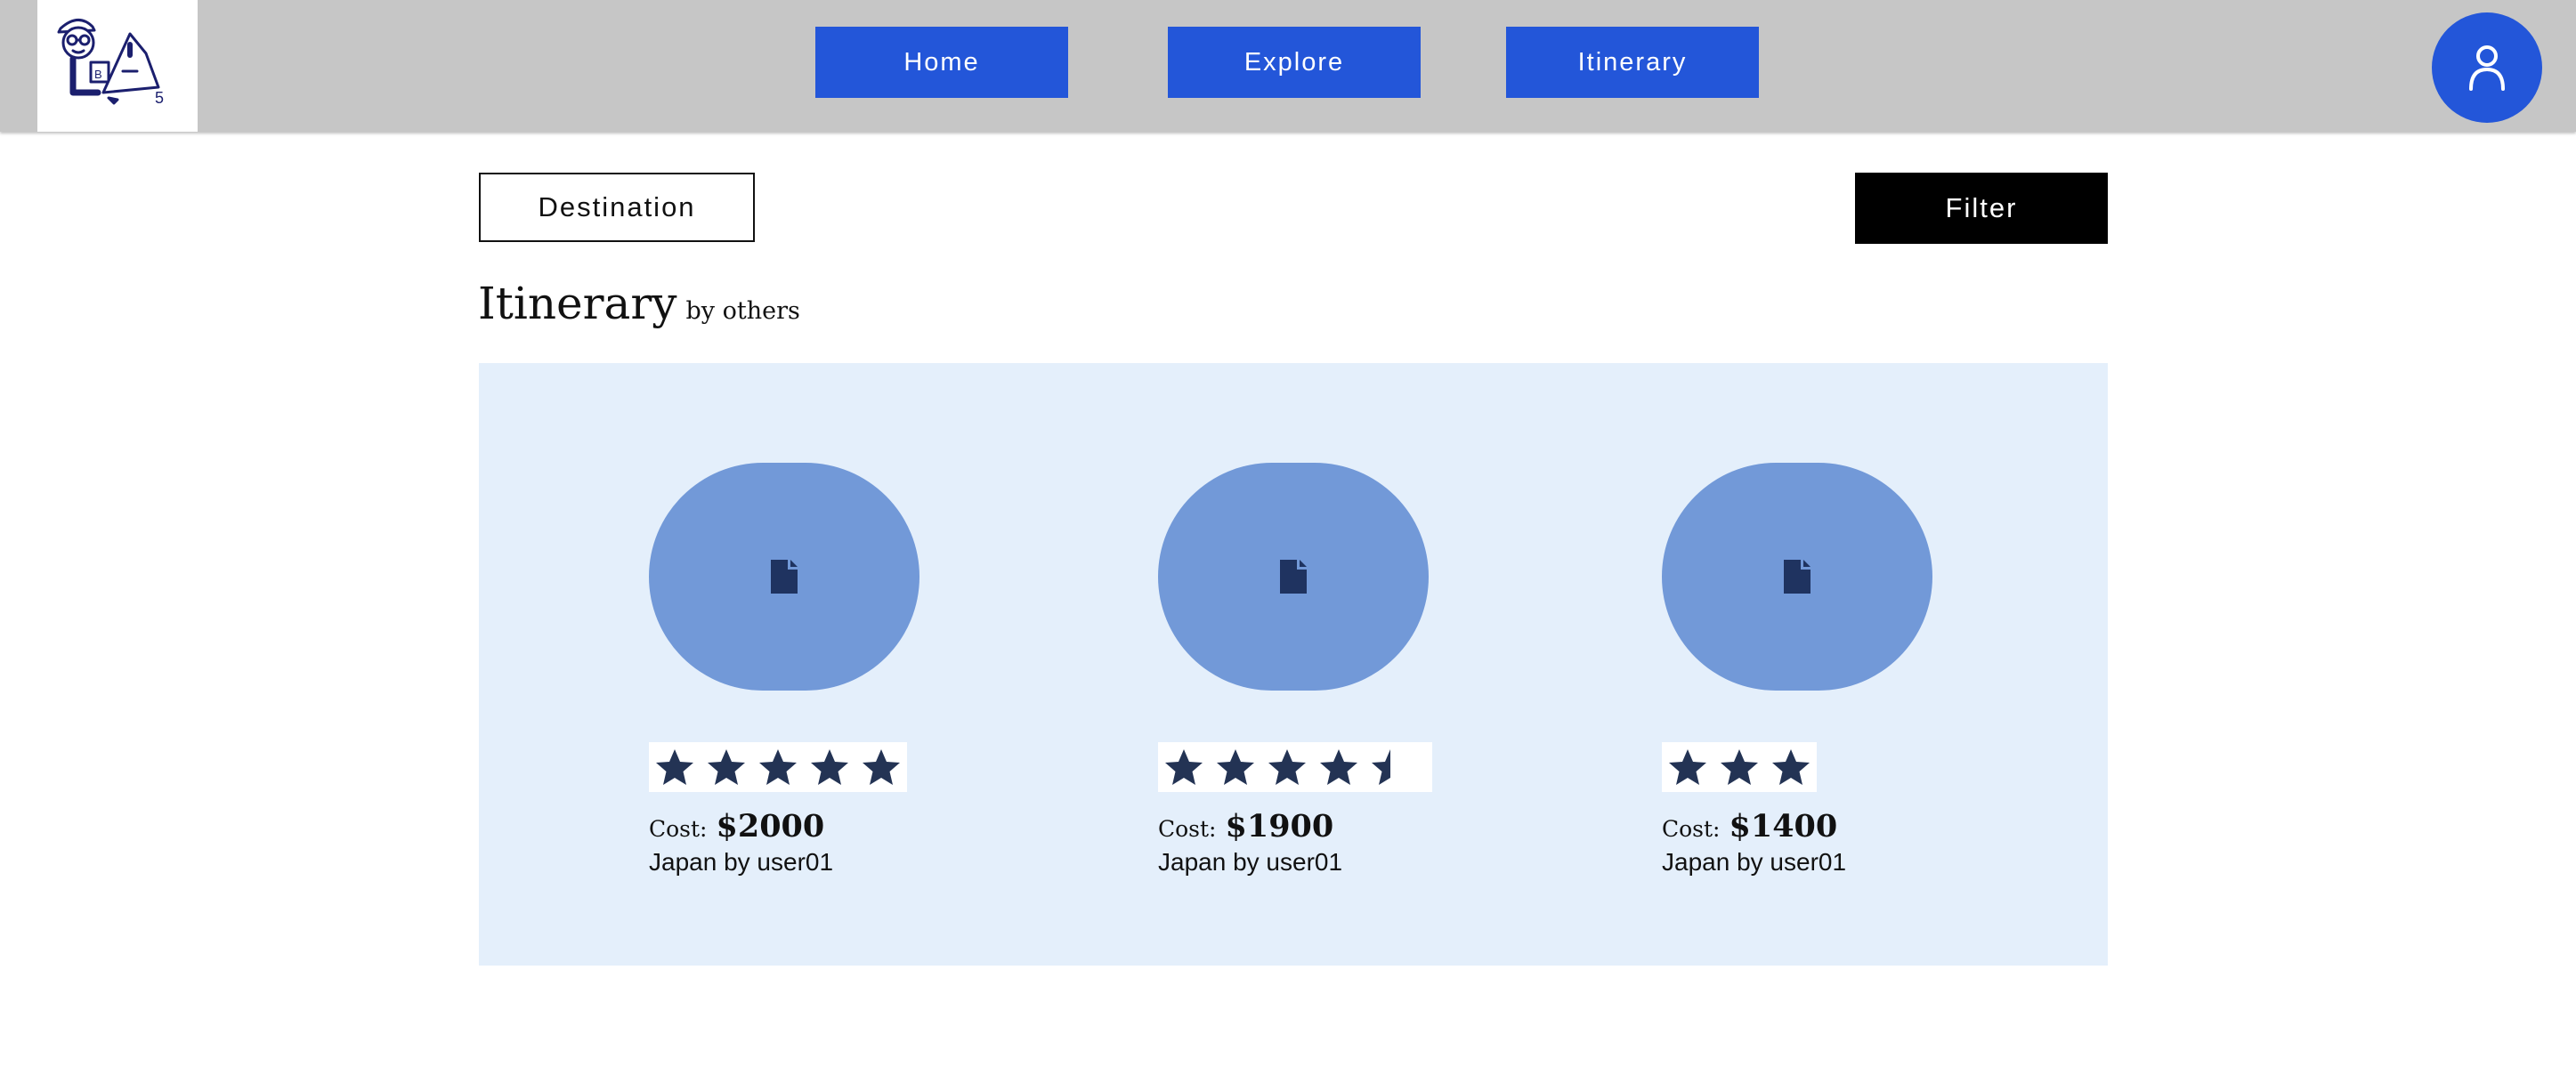 The width and height of the screenshot is (2576, 1075). What do you see at coordinates (743, 311) in the screenshot?
I see `page-subtitle: by others` at bounding box center [743, 311].